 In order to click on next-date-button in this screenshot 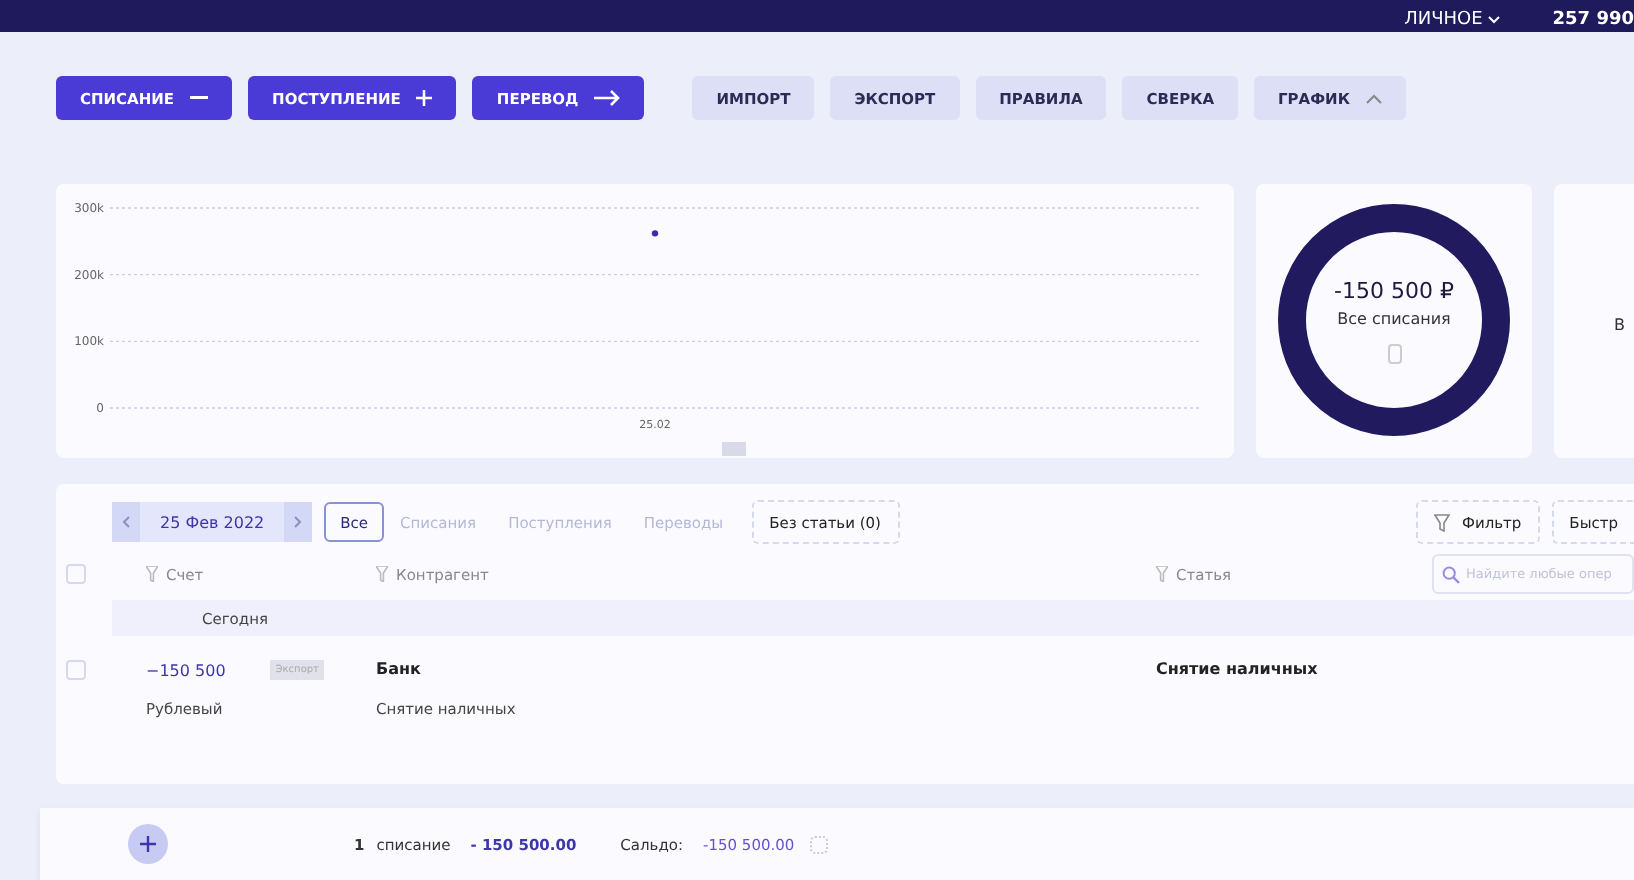, I will do `click(298, 522)`.